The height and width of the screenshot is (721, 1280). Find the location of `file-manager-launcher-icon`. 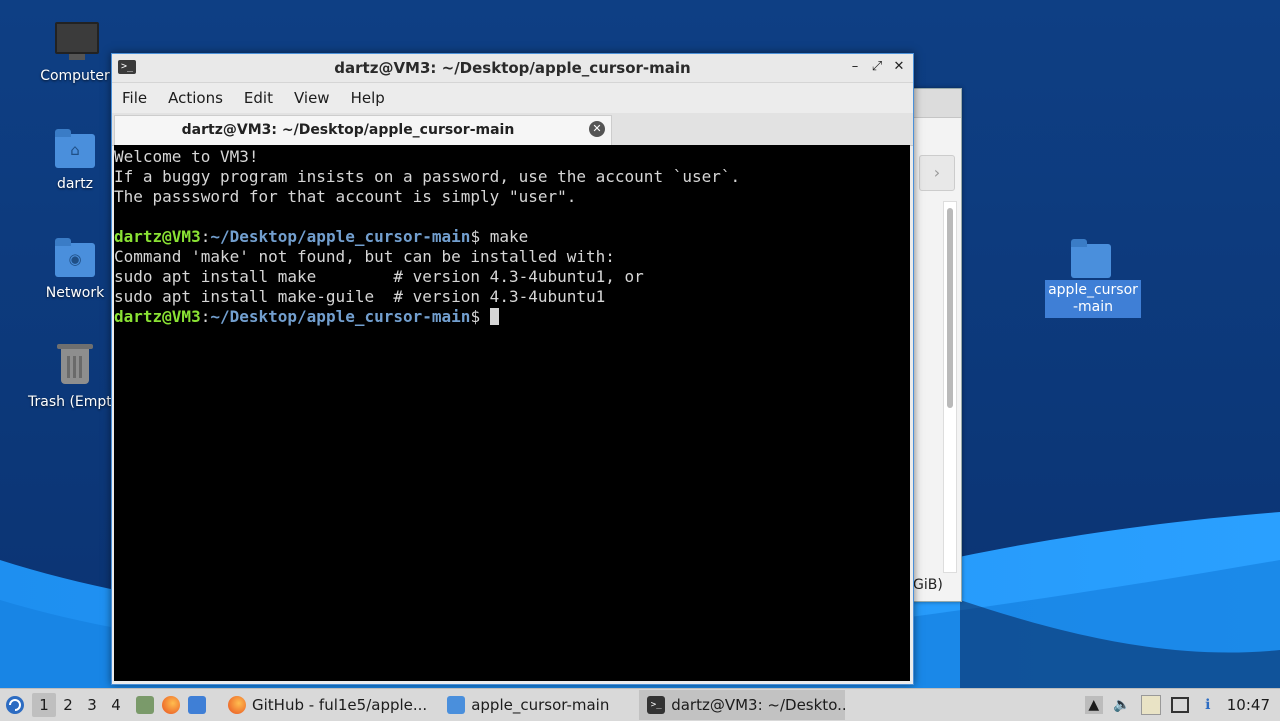

file-manager-launcher-icon is located at coordinates (145, 705).